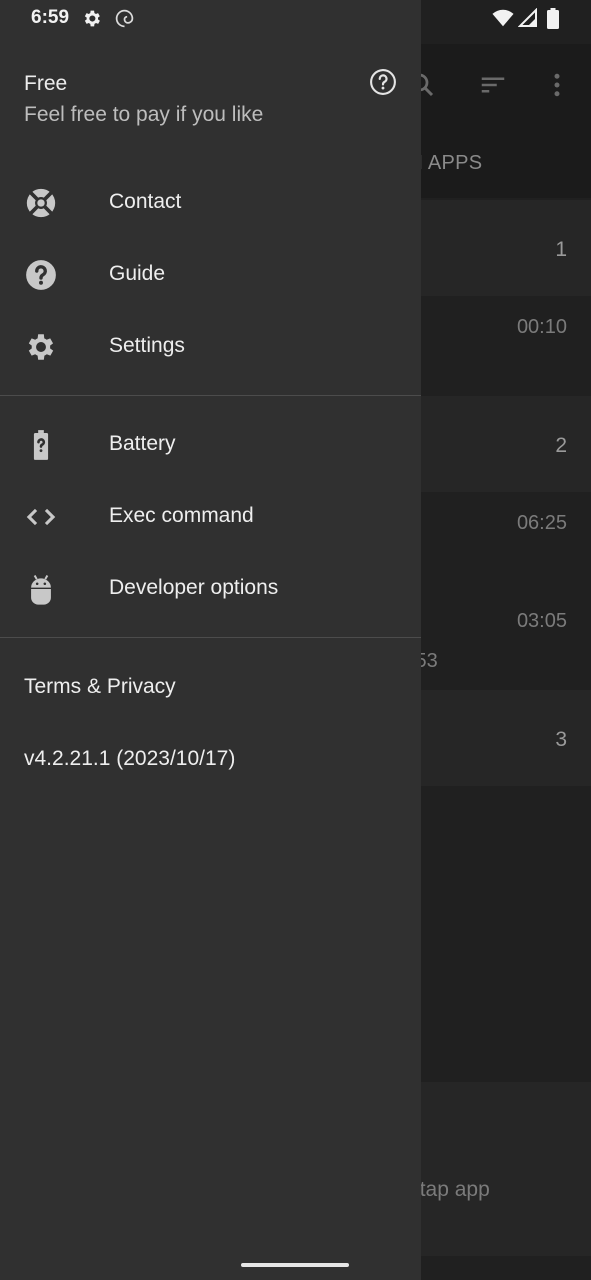 This screenshot has width=591, height=1280. I want to click on terms-privacy-link: Terms & Privacy, so click(100, 687).